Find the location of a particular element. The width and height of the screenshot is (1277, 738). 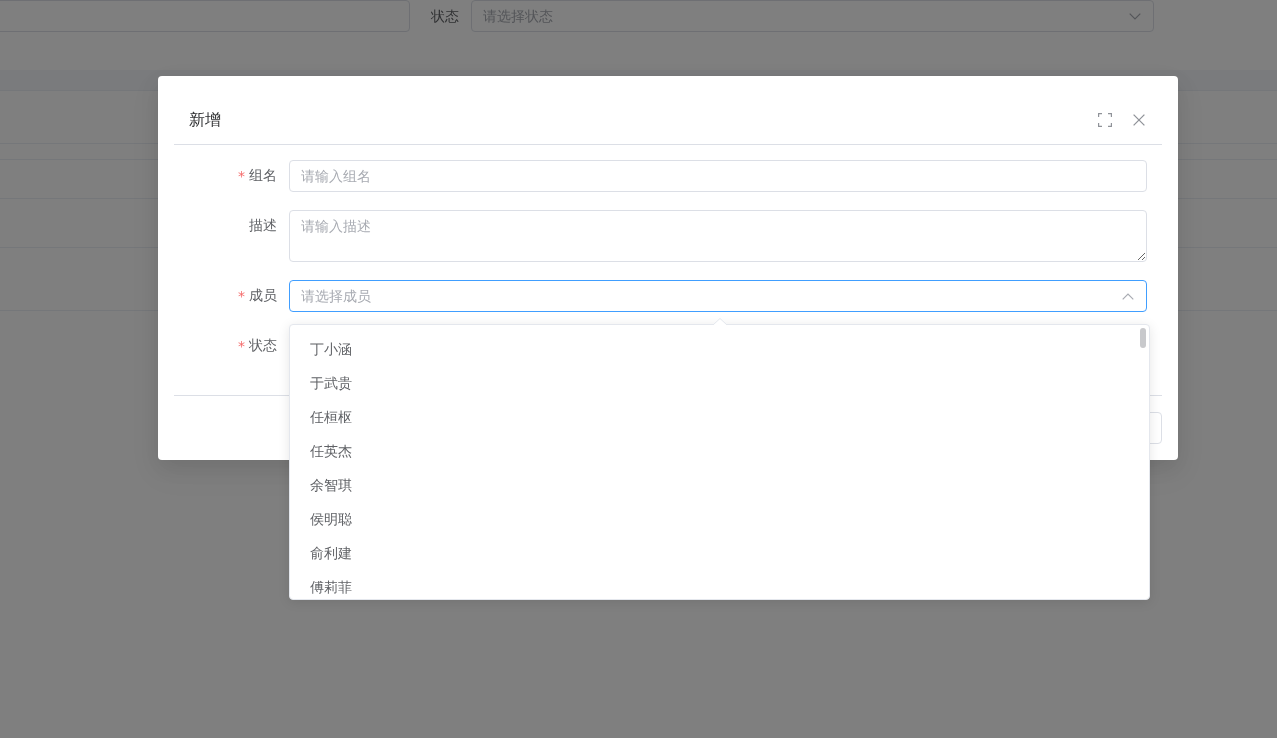

field-label: 状态 is located at coordinates (263, 346).